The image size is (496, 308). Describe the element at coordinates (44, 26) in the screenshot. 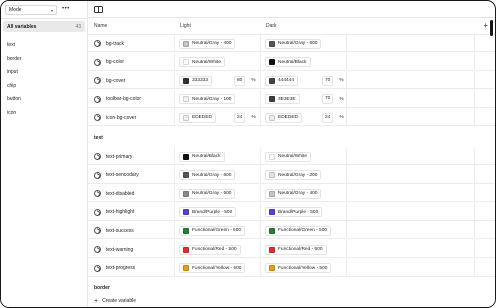

I see `sidebar-item-all-variables: All variables 43` at that location.